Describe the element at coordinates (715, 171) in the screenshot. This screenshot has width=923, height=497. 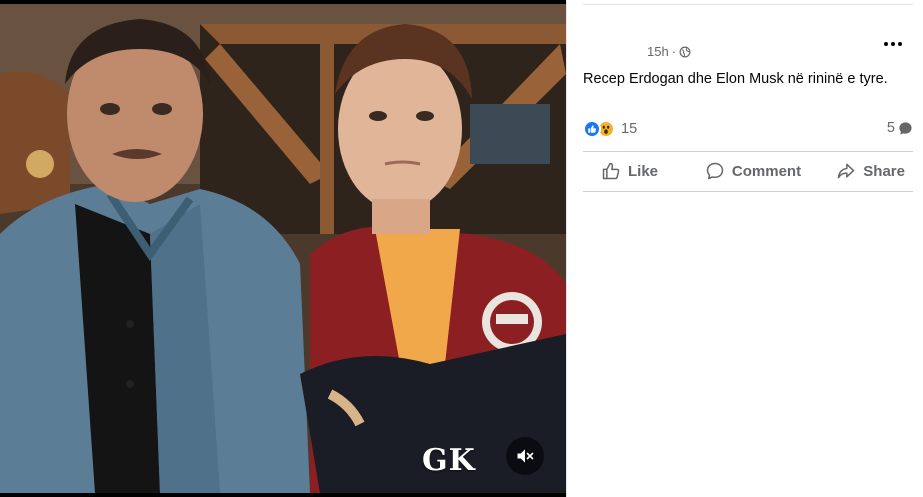
I see `comment-icon` at that location.